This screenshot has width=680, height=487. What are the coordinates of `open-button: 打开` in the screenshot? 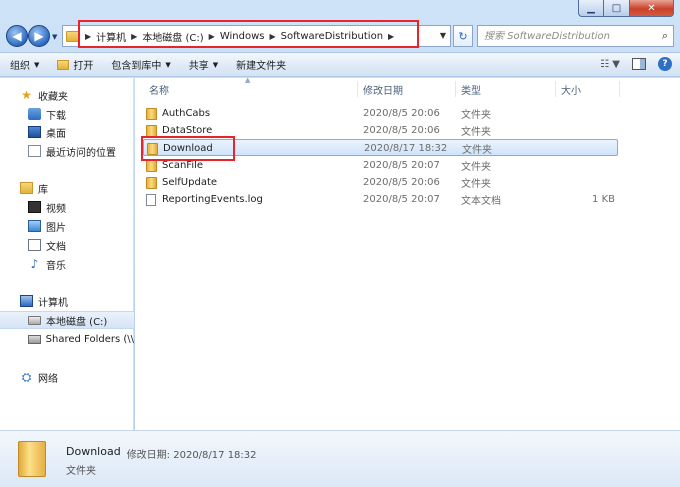 It's located at (75, 64).